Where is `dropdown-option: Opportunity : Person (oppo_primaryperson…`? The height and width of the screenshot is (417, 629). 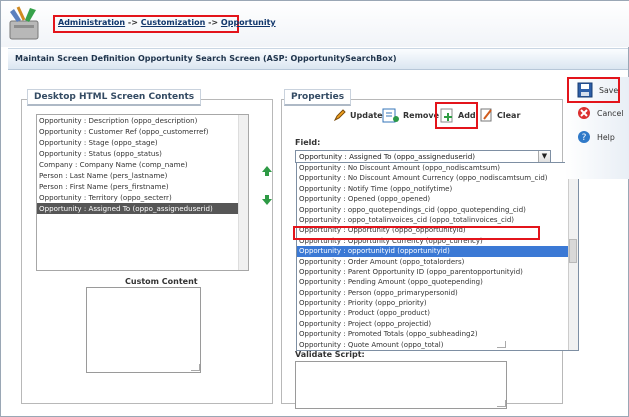
dropdown-option: Opportunity : Person (oppo_primaryperson… is located at coordinates (437, 293).